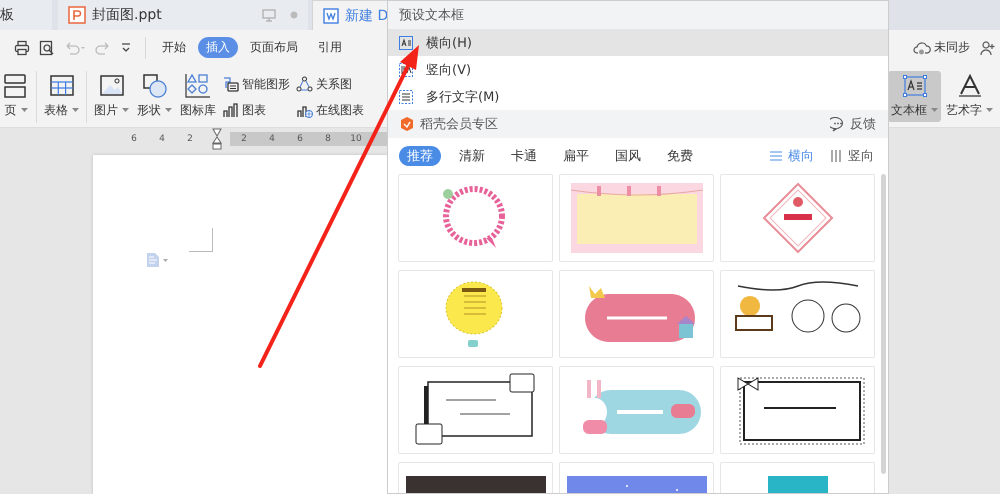 The image size is (1000, 494). What do you see at coordinates (75, 48) in the screenshot?
I see `undo-icon` at bounding box center [75, 48].